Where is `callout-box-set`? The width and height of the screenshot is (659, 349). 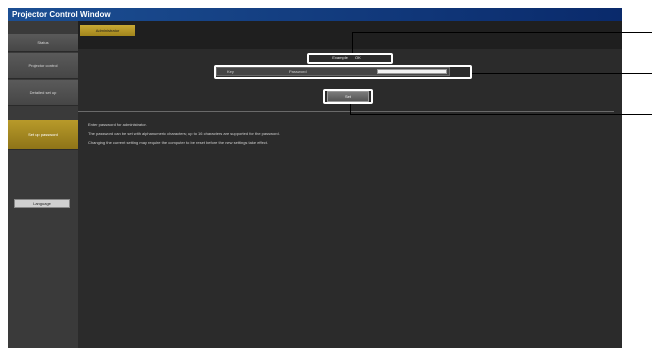
callout-box-set is located at coordinates (348, 96).